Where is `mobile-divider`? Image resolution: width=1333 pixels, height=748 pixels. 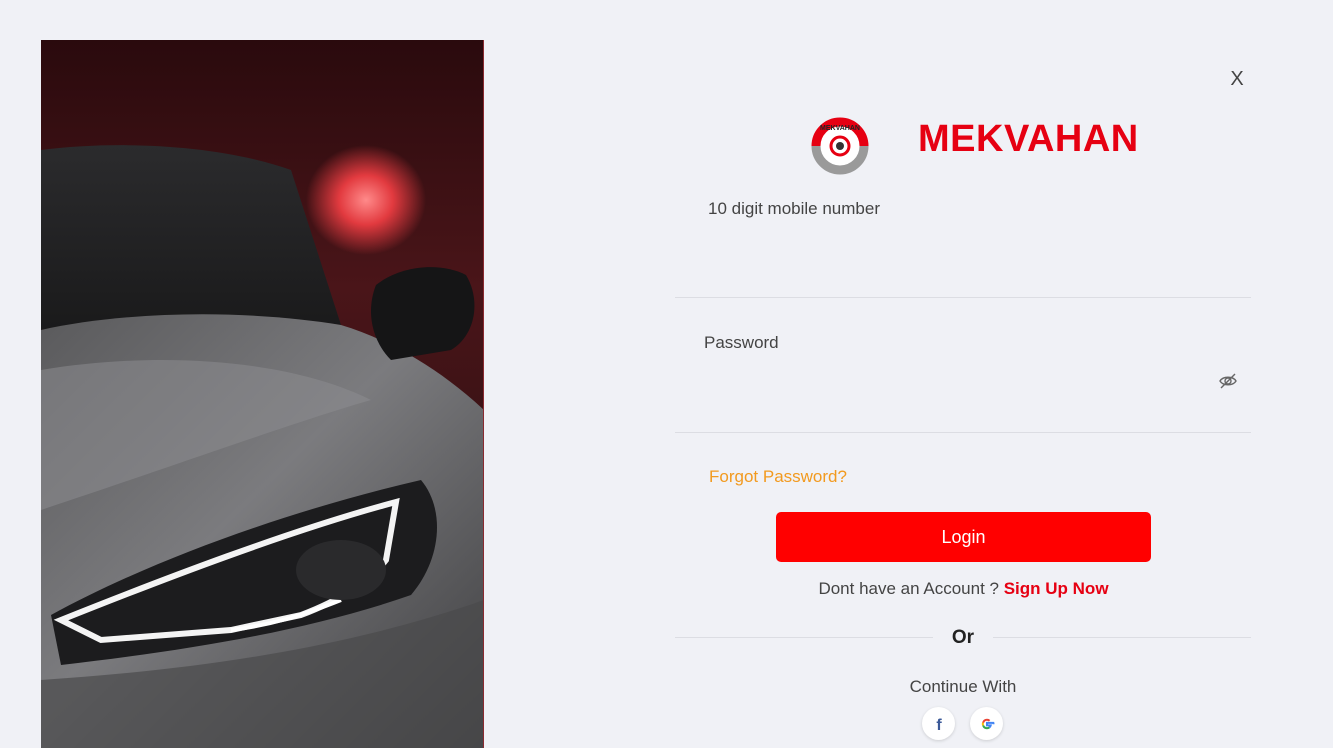 mobile-divider is located at coordinates (963, 297).